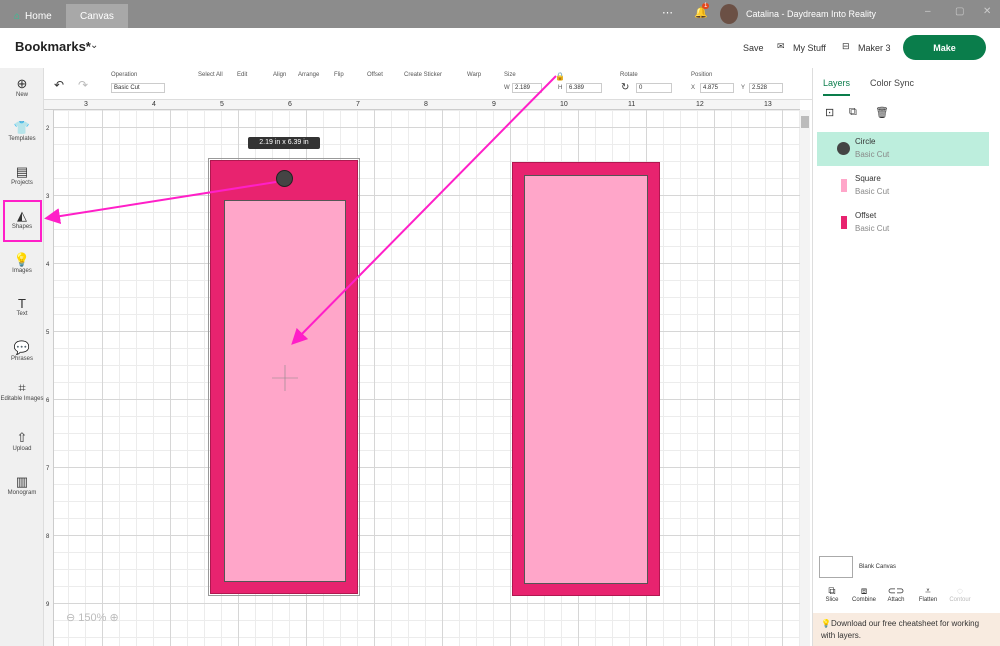 The image size is (1000, 646). I want to click on layer-name: Circle, so click(865, 141).